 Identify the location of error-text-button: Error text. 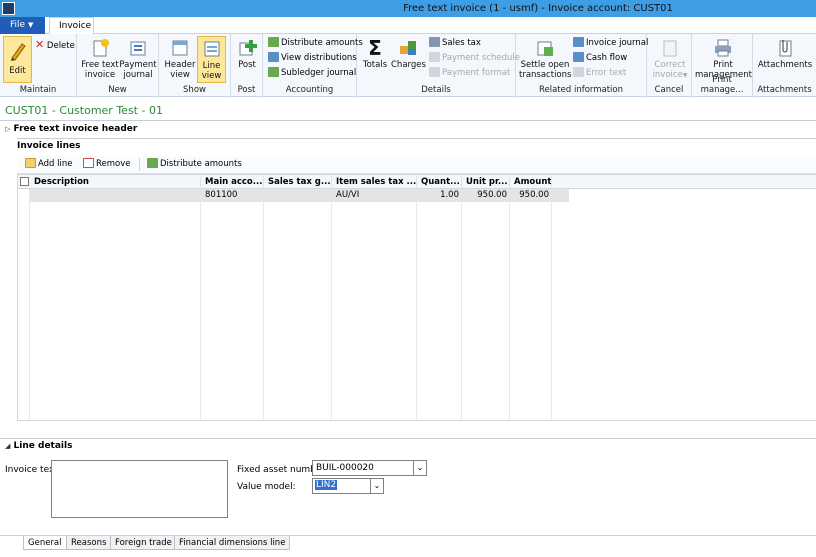
(599, 74).